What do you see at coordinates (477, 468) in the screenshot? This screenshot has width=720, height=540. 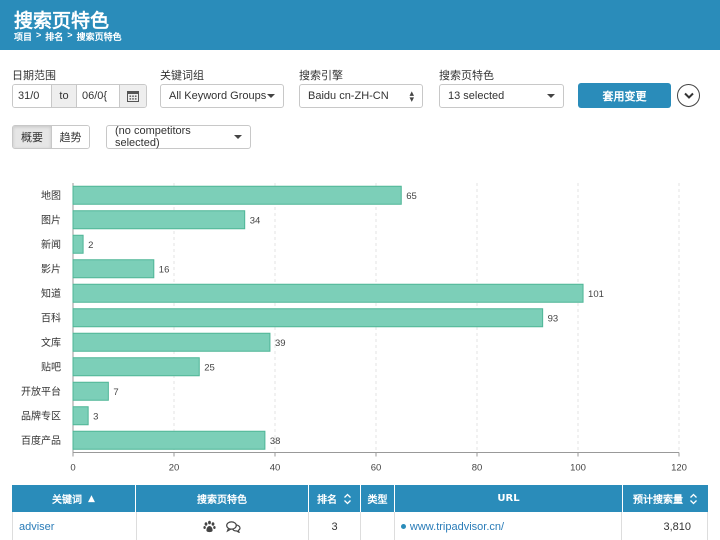 I see `x-tick-label: 80` at bounding box center [477, 468].